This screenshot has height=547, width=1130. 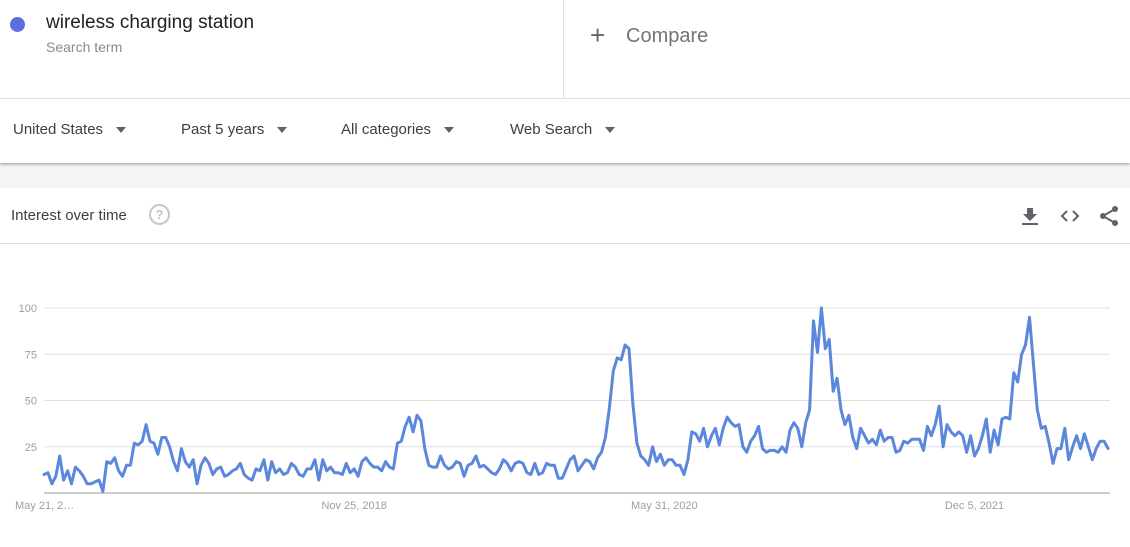 I want to click on download-icon, so click(x=1030, y=216).